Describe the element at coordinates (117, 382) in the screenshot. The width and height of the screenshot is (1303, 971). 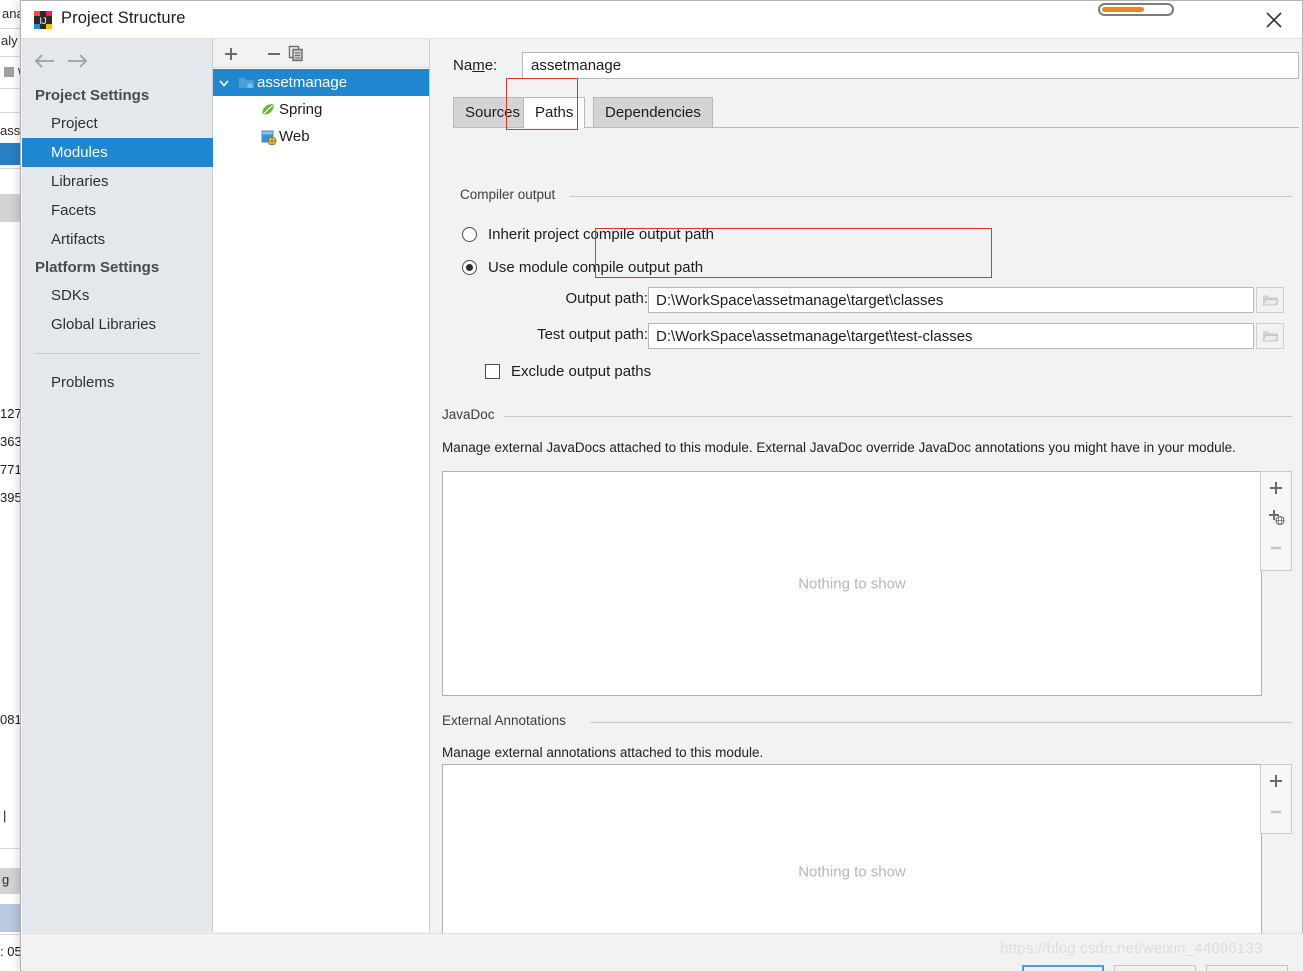
I see `sidebar-item-problems: Problems` at that location.